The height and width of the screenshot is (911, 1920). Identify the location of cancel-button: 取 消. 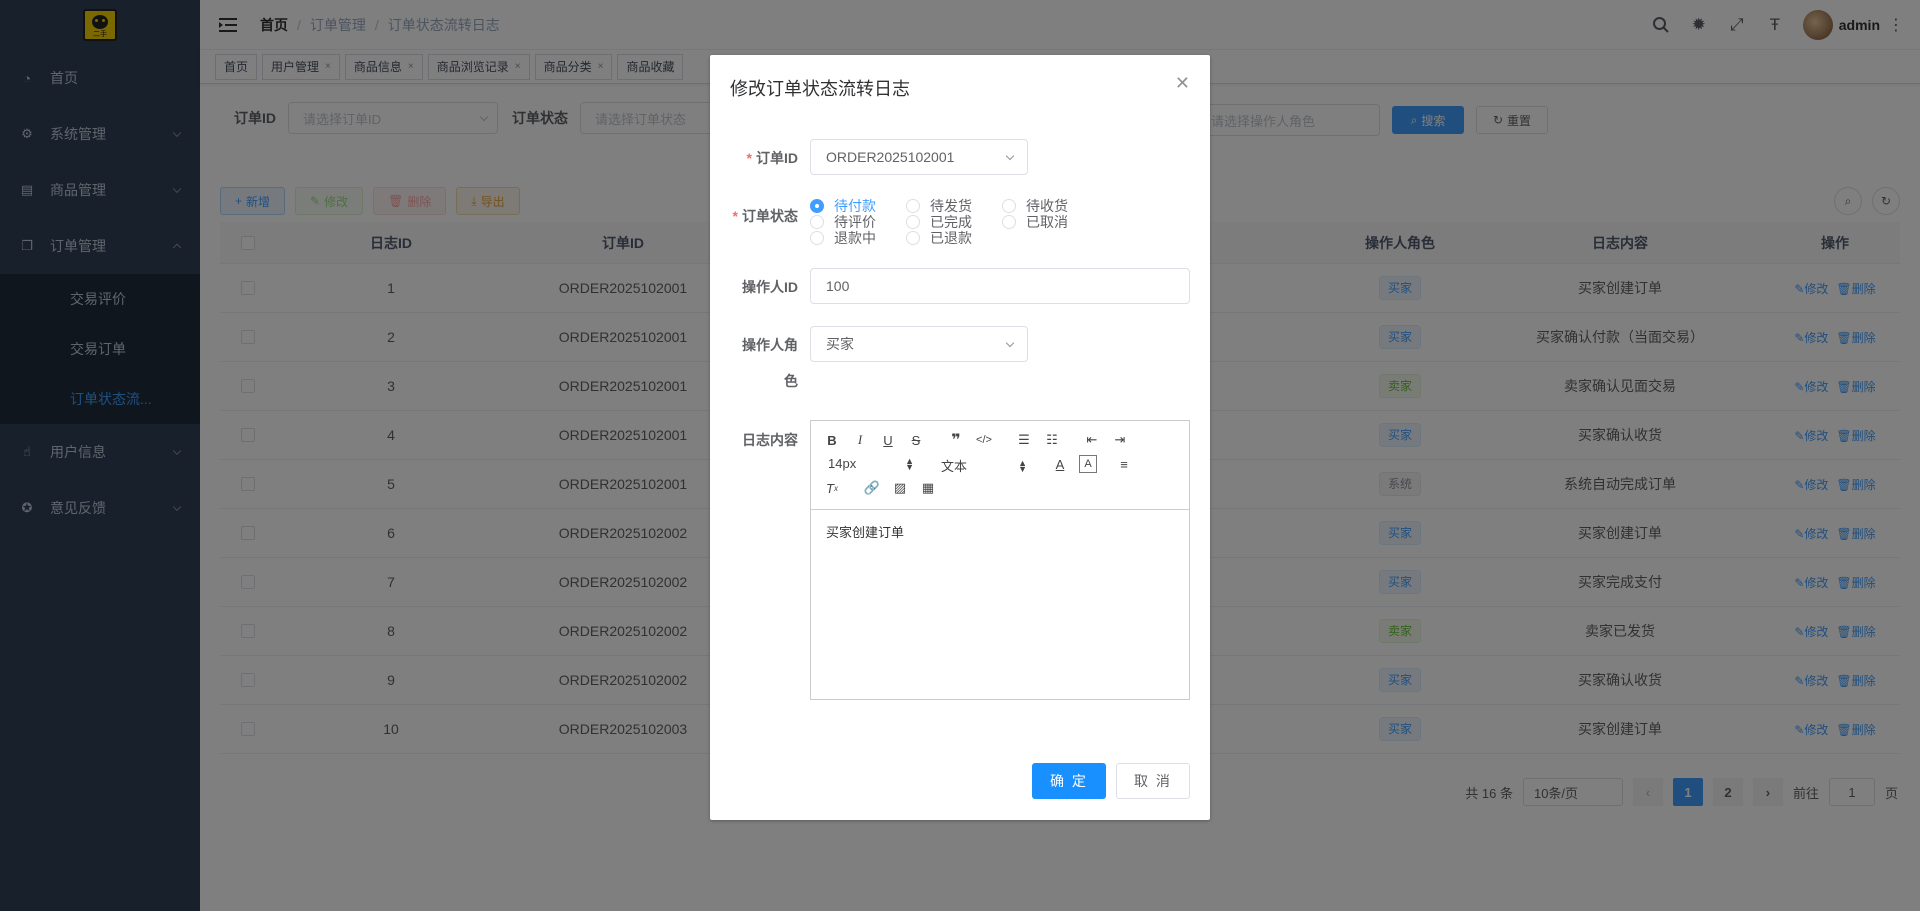
(1153, 781).